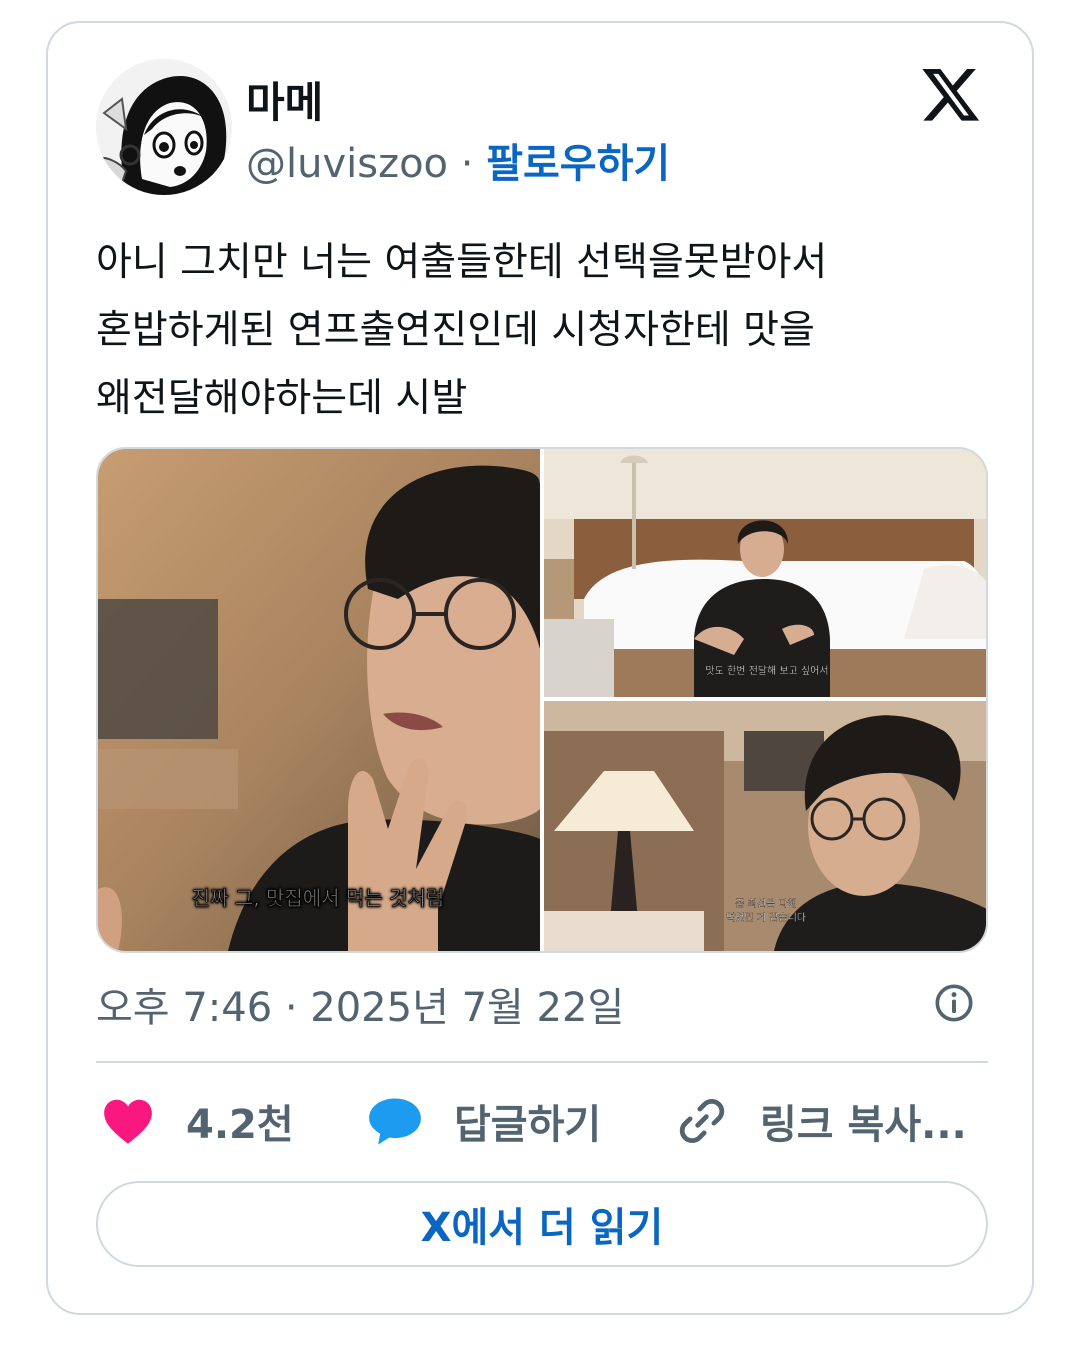  Describe the element at coordinates (284, 99) in the screenshot. I see `display-name: 마메` at that location.